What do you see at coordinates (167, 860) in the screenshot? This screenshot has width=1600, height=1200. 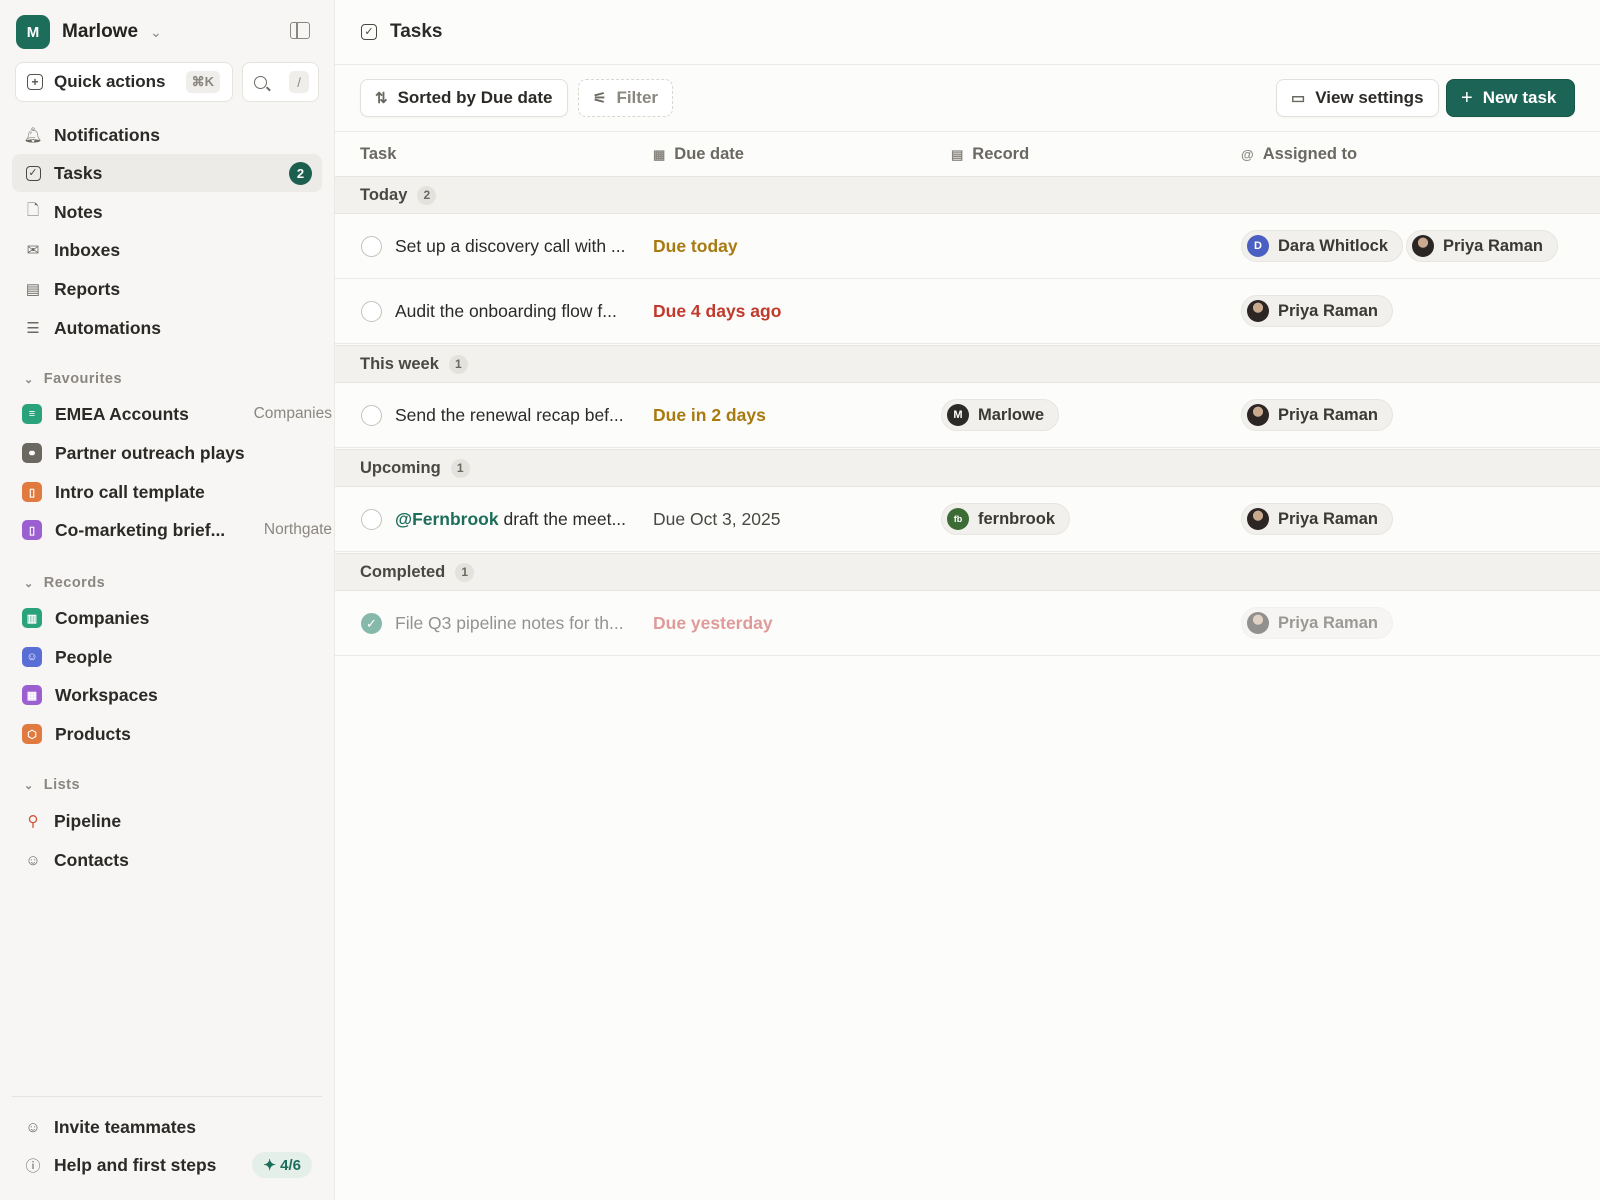 I see `list-contacts: ☺ Contacts` at bounding box center [167, 860].